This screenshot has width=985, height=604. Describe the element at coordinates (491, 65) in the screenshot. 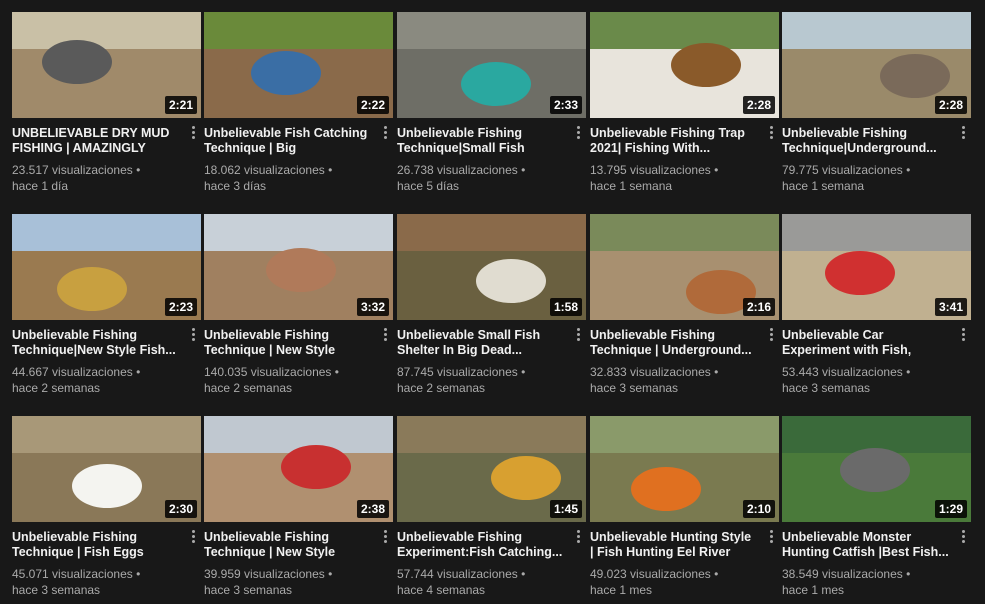

I see `video-thumbnail: 2:33` at that location.